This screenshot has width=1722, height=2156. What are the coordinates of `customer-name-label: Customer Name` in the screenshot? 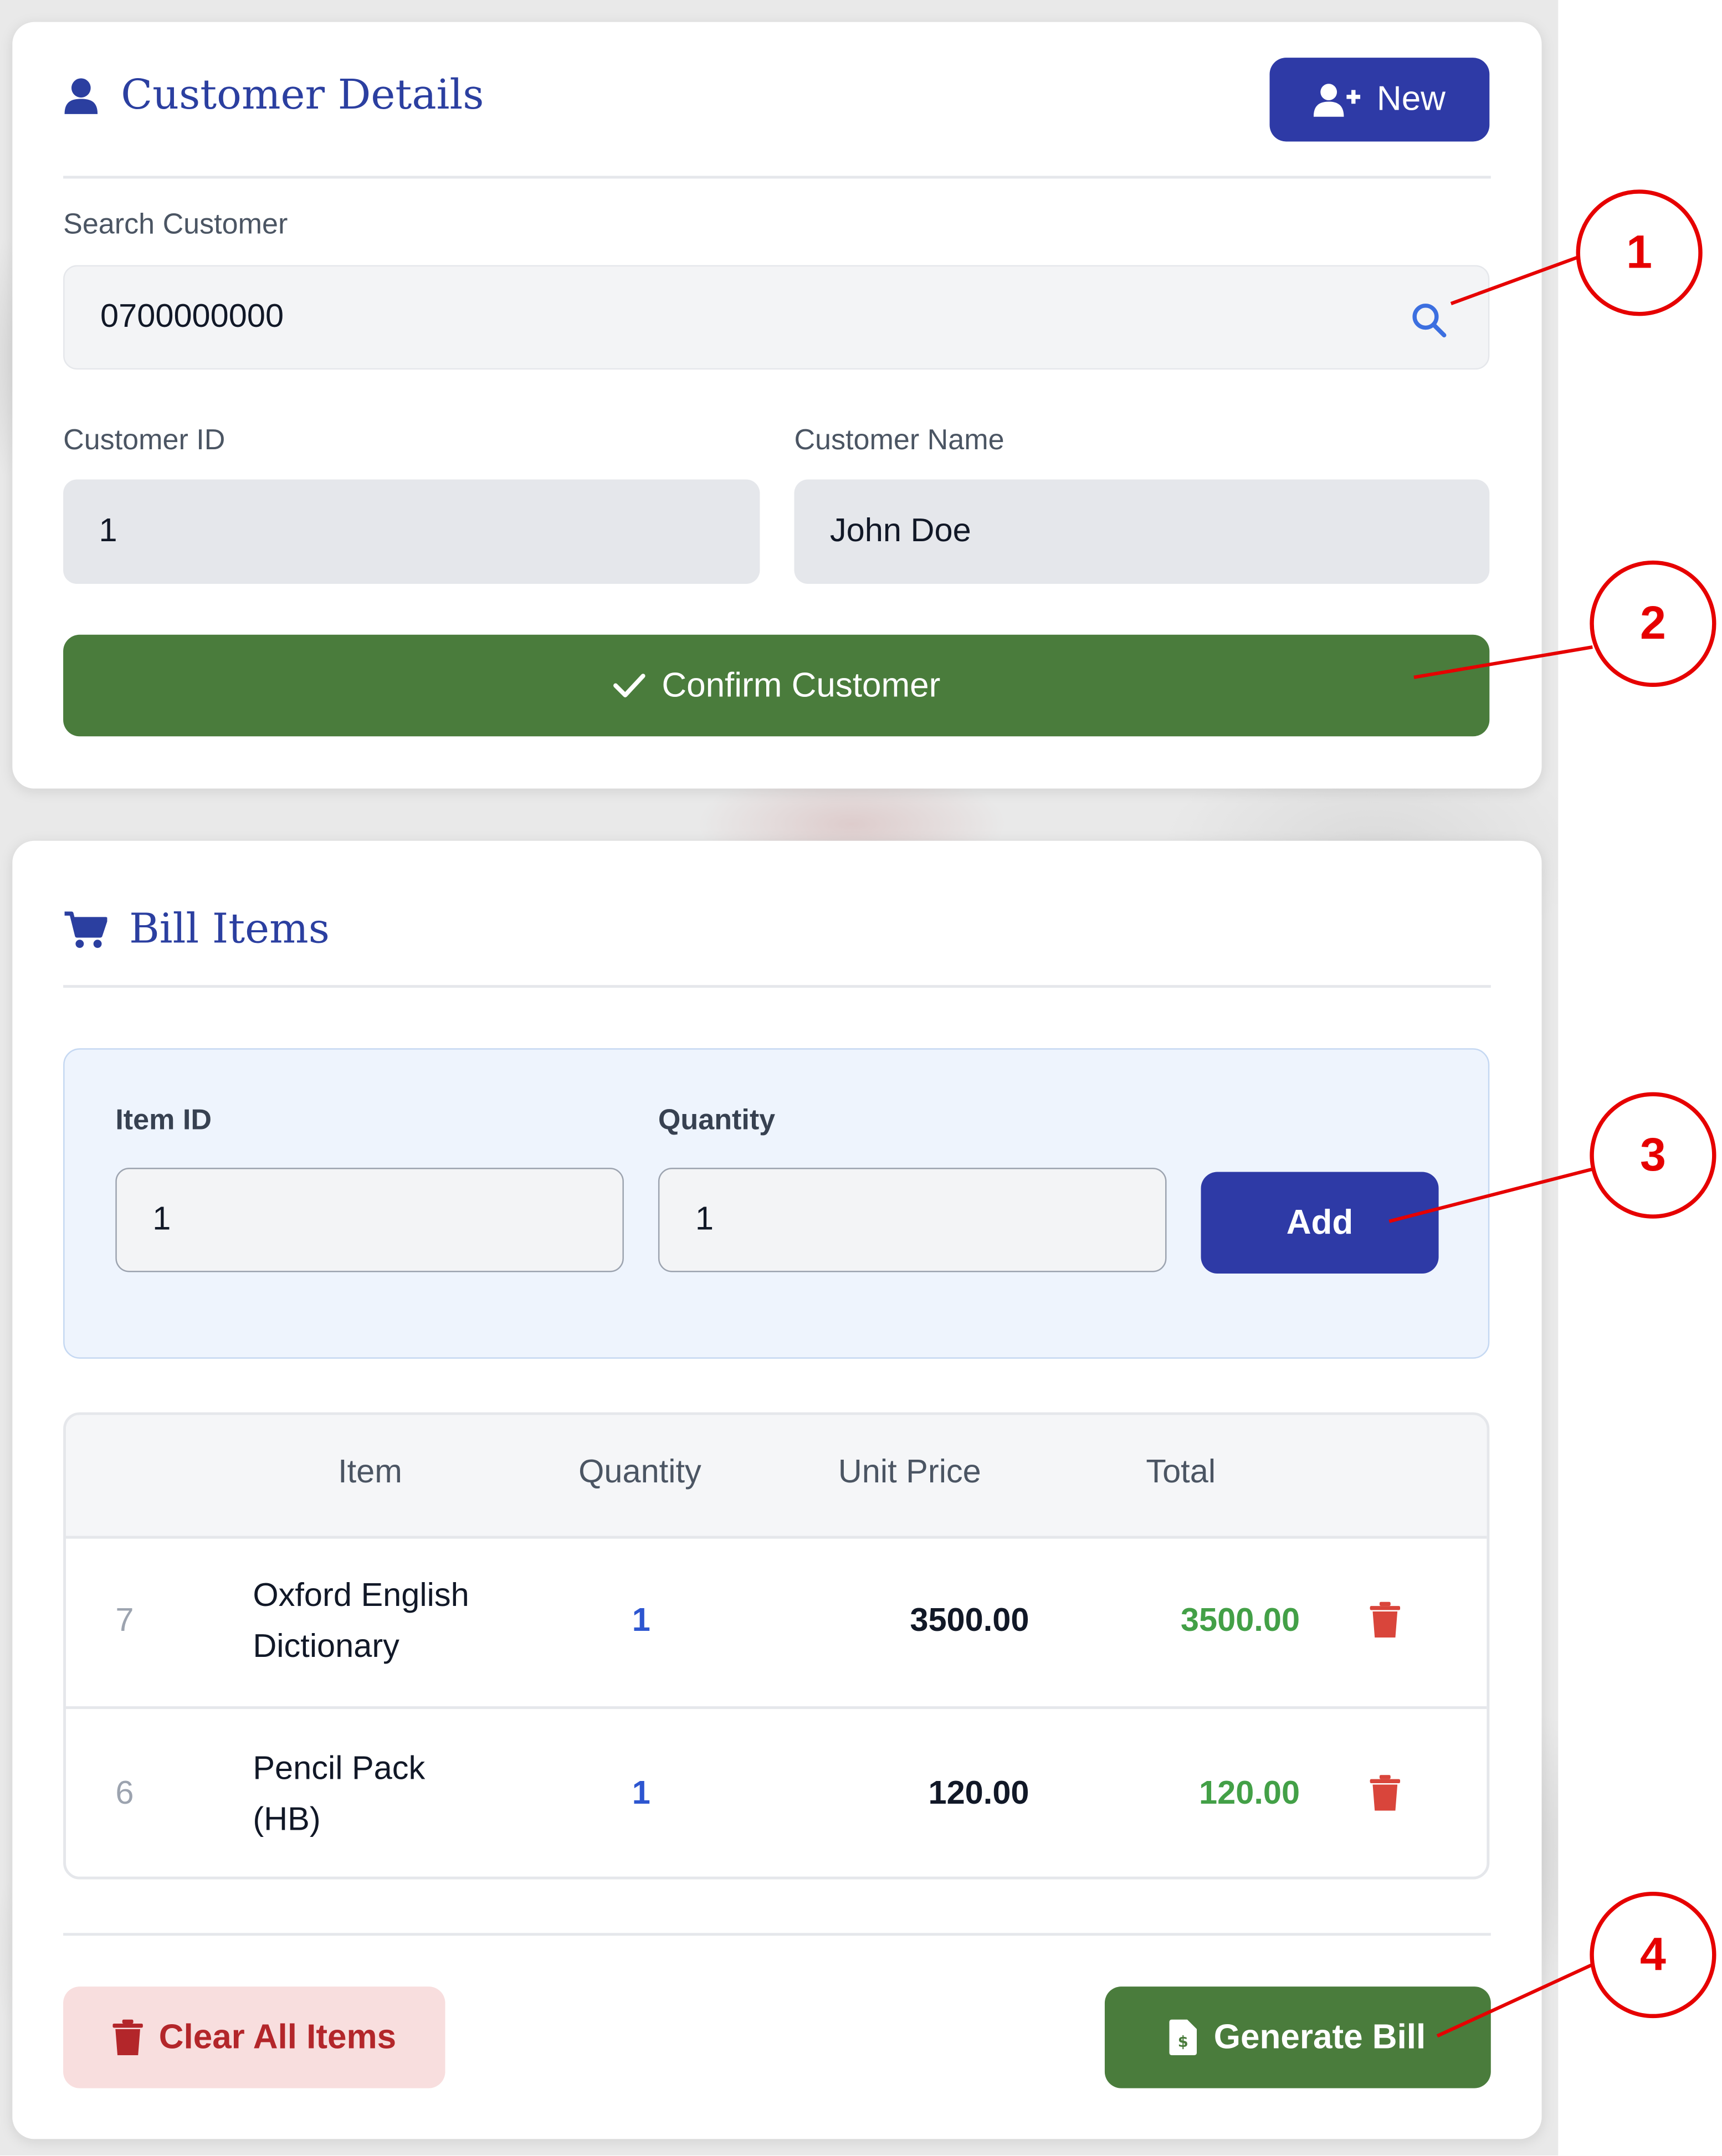 It's located at (899, 440).